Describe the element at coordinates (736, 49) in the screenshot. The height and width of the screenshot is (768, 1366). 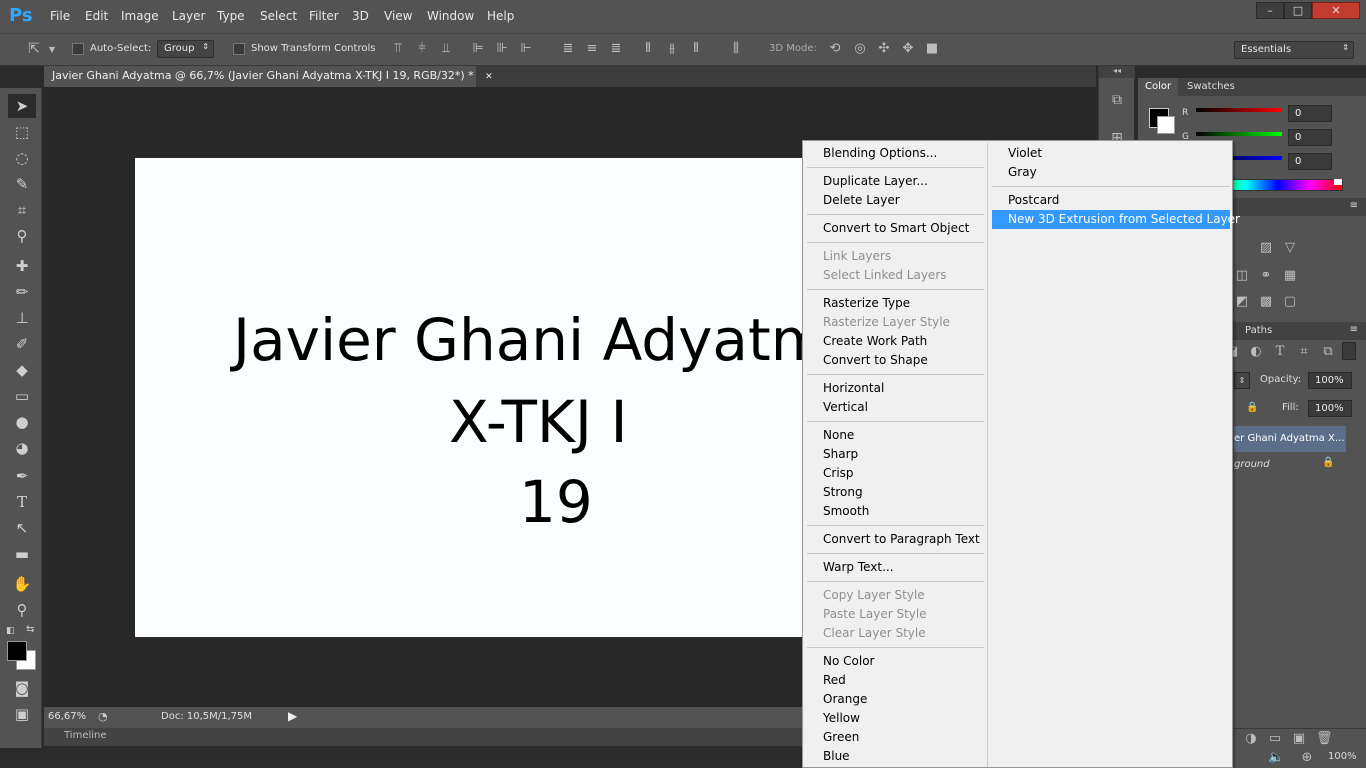
I see `auto-align-icon: ⫼` at that location.